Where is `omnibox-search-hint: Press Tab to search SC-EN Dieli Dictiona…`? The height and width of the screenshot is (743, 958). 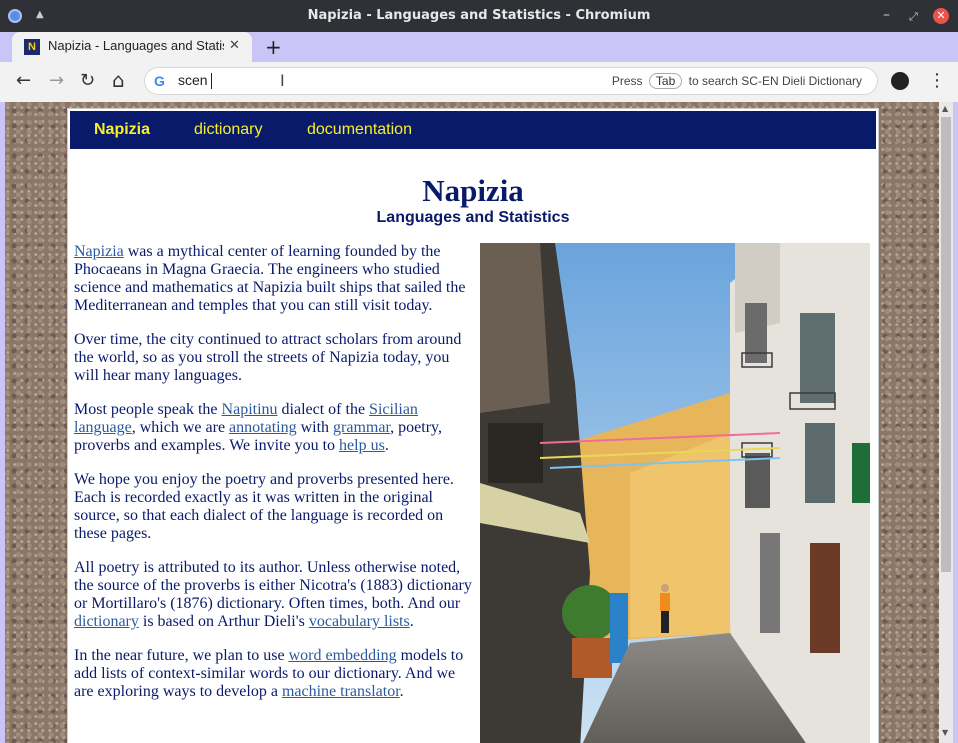
omnibox-search-hint: Press Tab to search SC-EN Dieli Dictiona… is located at coordinates (737, 81).